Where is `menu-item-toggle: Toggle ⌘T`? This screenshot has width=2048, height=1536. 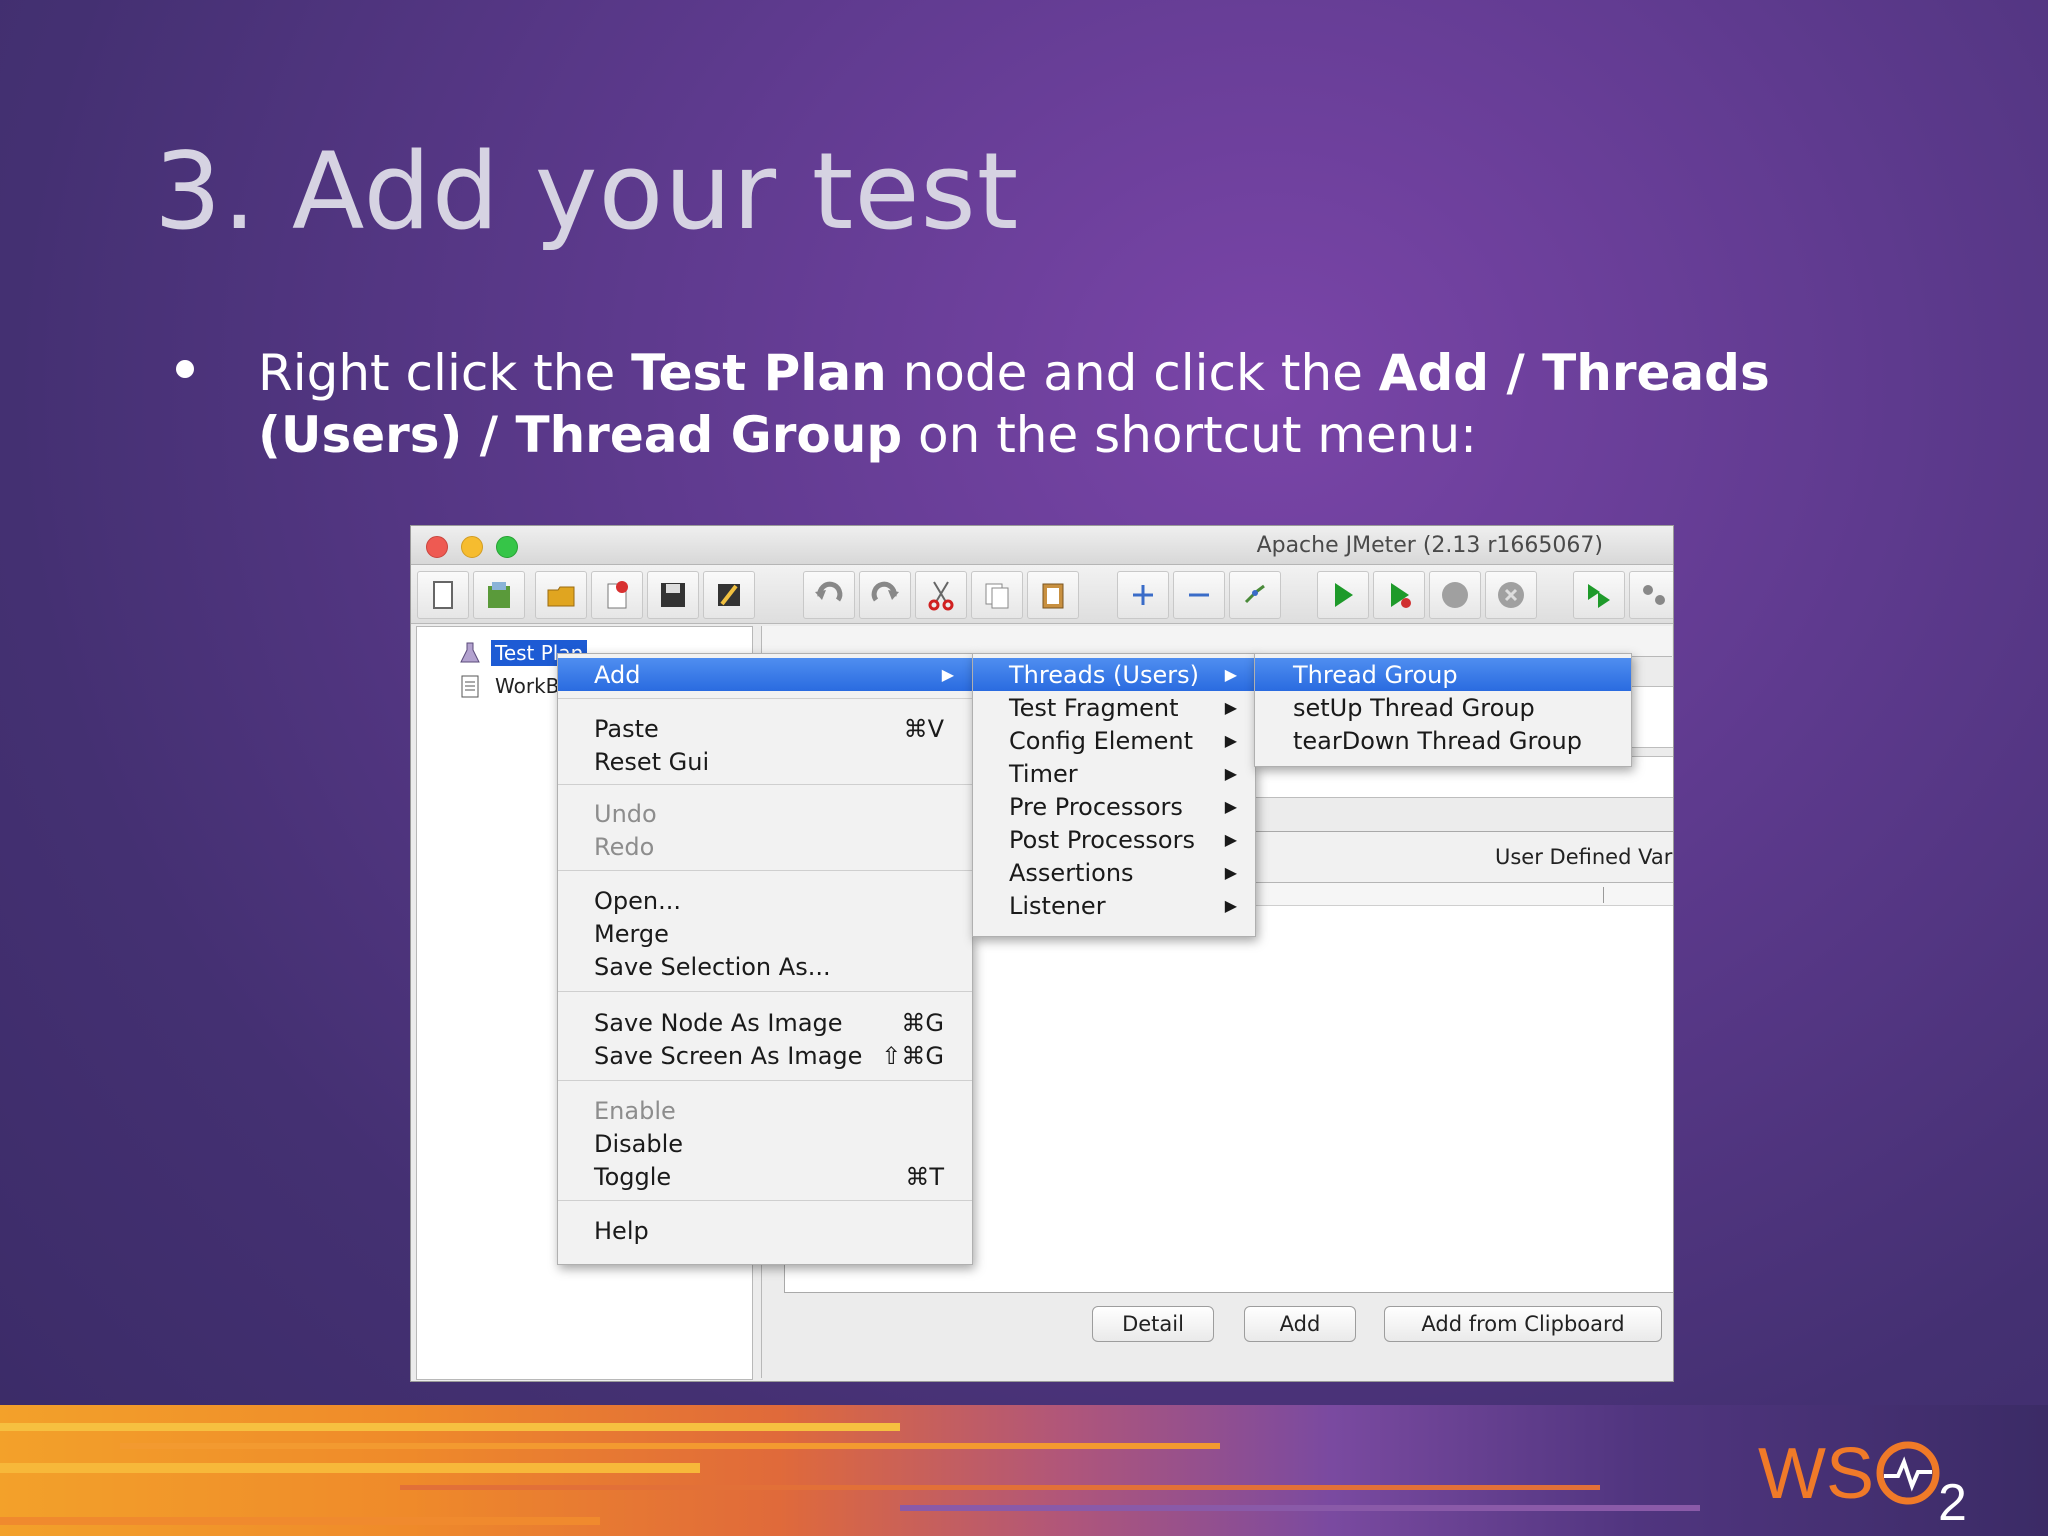 menu-item-toggle: Toggle ⌘T is located at coordinates (765, 1176).